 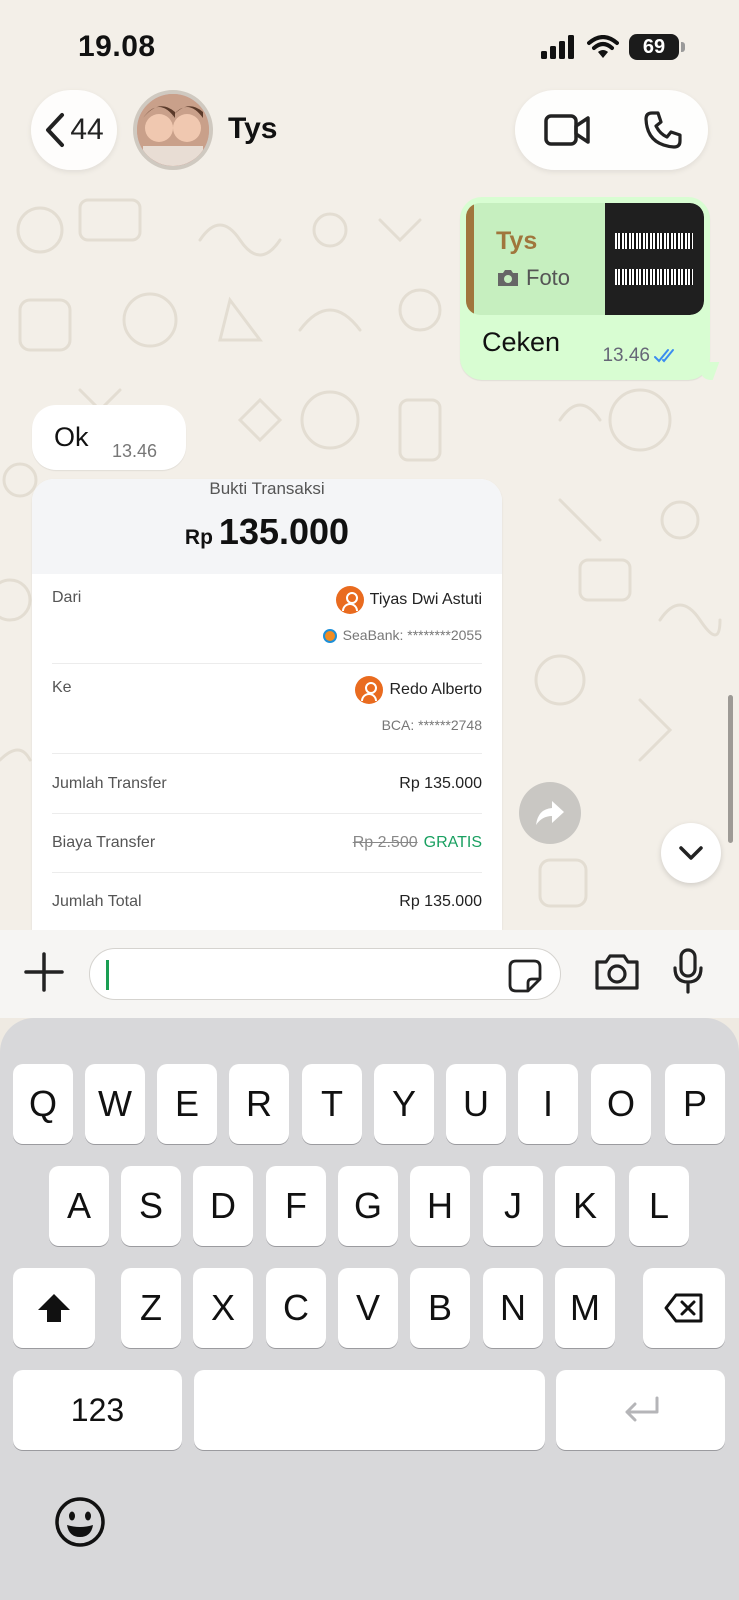 What do you see at coordinates (557, 47) in the screenshot?
I see `cellular-signal-icon` at bounding box center [557, 47].